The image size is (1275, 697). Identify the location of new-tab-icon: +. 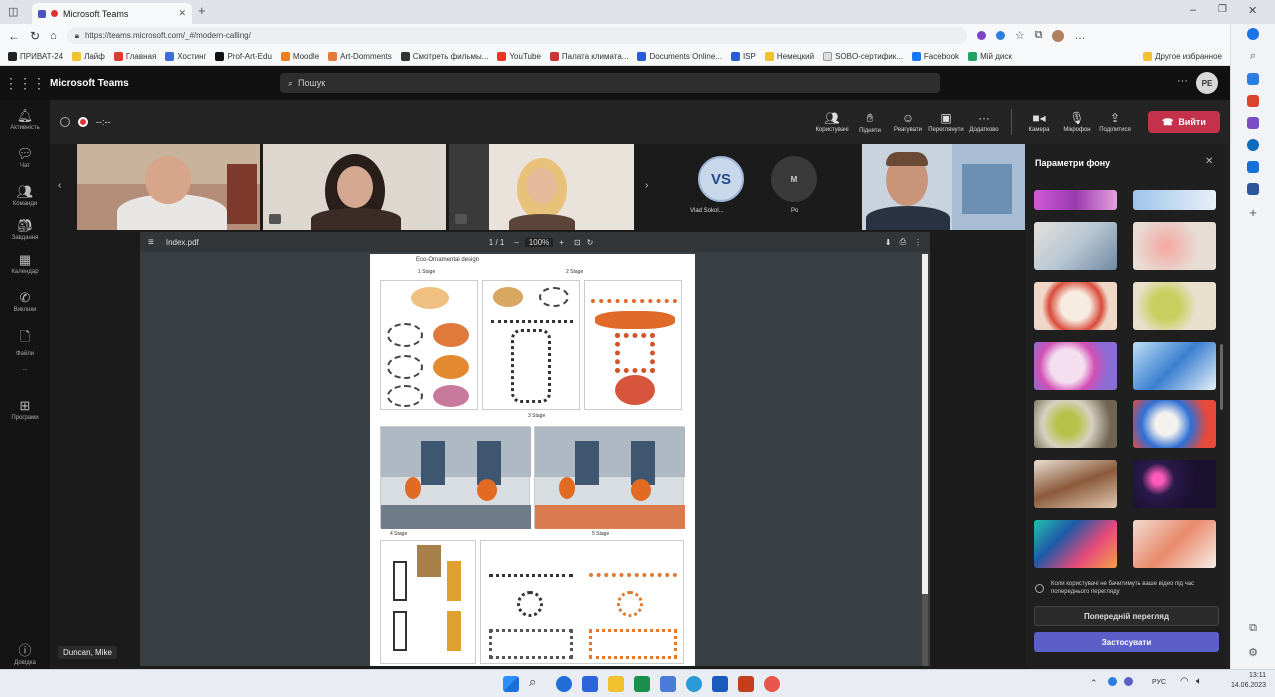
(202, 10).